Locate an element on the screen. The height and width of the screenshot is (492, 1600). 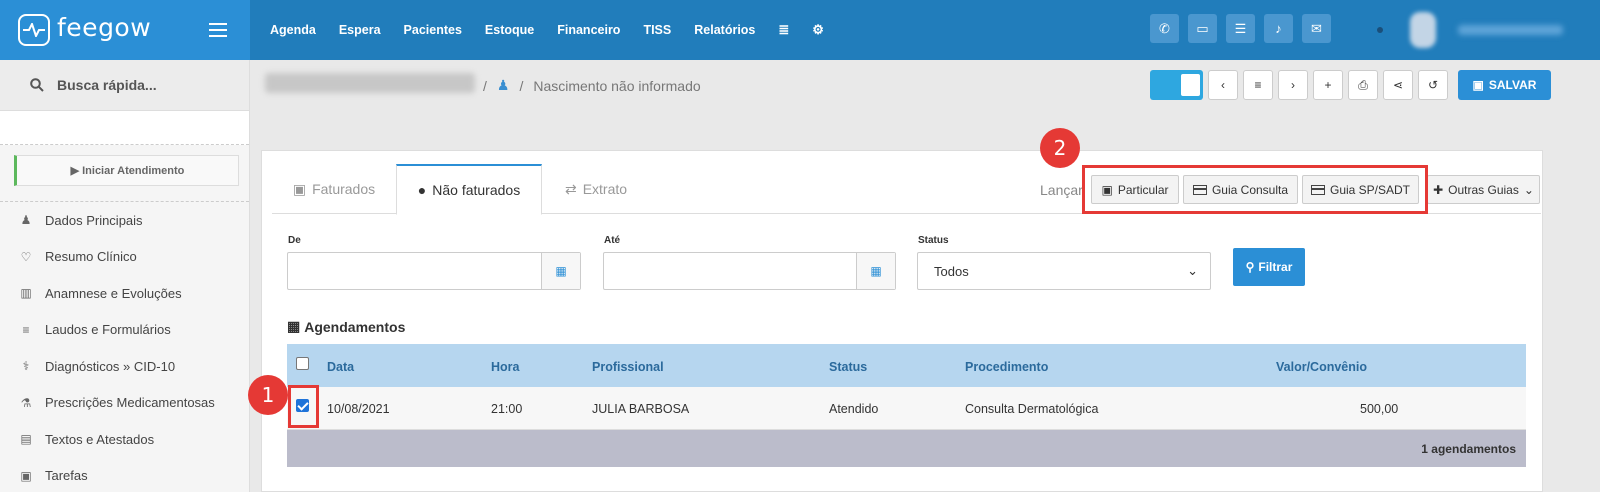
tab-faturados: ▣ Faturados is located at coordinates (334, 189).